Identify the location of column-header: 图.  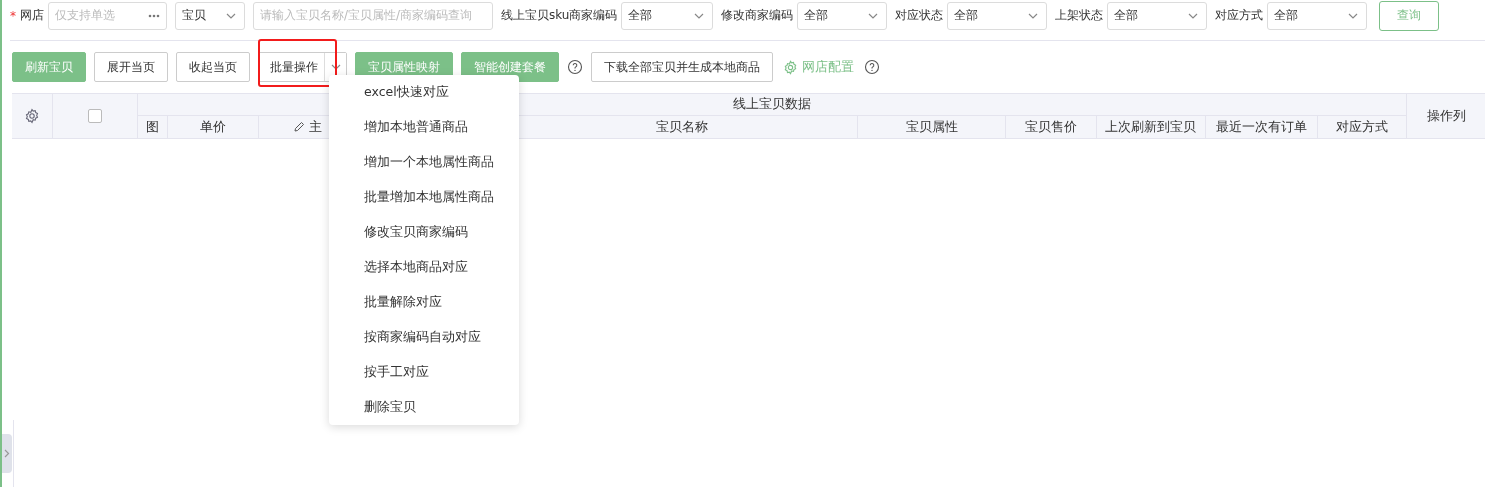
(153, 127).